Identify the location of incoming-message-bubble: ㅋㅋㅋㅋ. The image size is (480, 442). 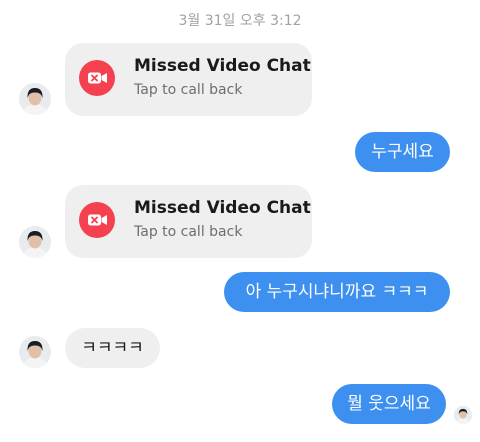
(112, 348).